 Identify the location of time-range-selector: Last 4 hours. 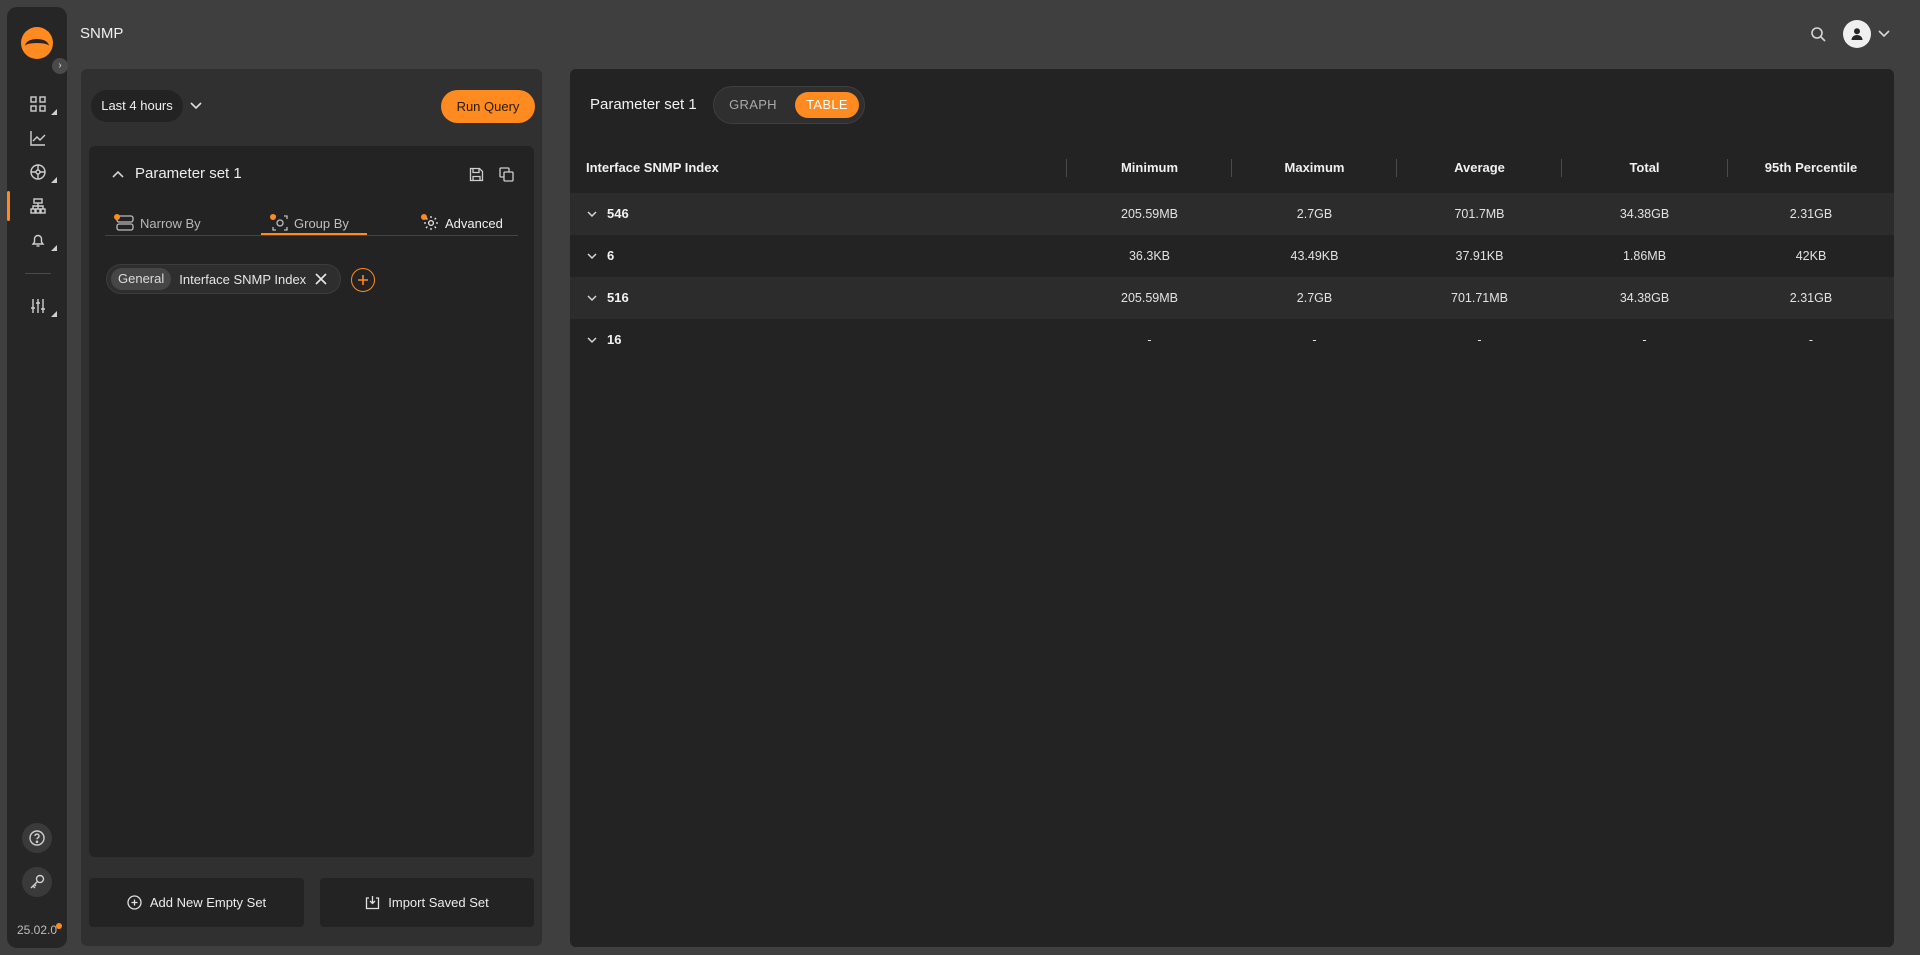
(137, 106).